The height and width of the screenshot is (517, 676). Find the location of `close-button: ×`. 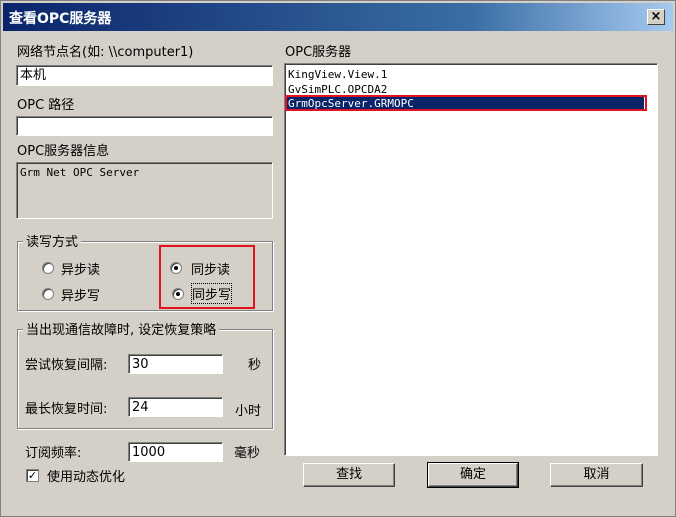

close-button: × is located at coordinates (656, 17).